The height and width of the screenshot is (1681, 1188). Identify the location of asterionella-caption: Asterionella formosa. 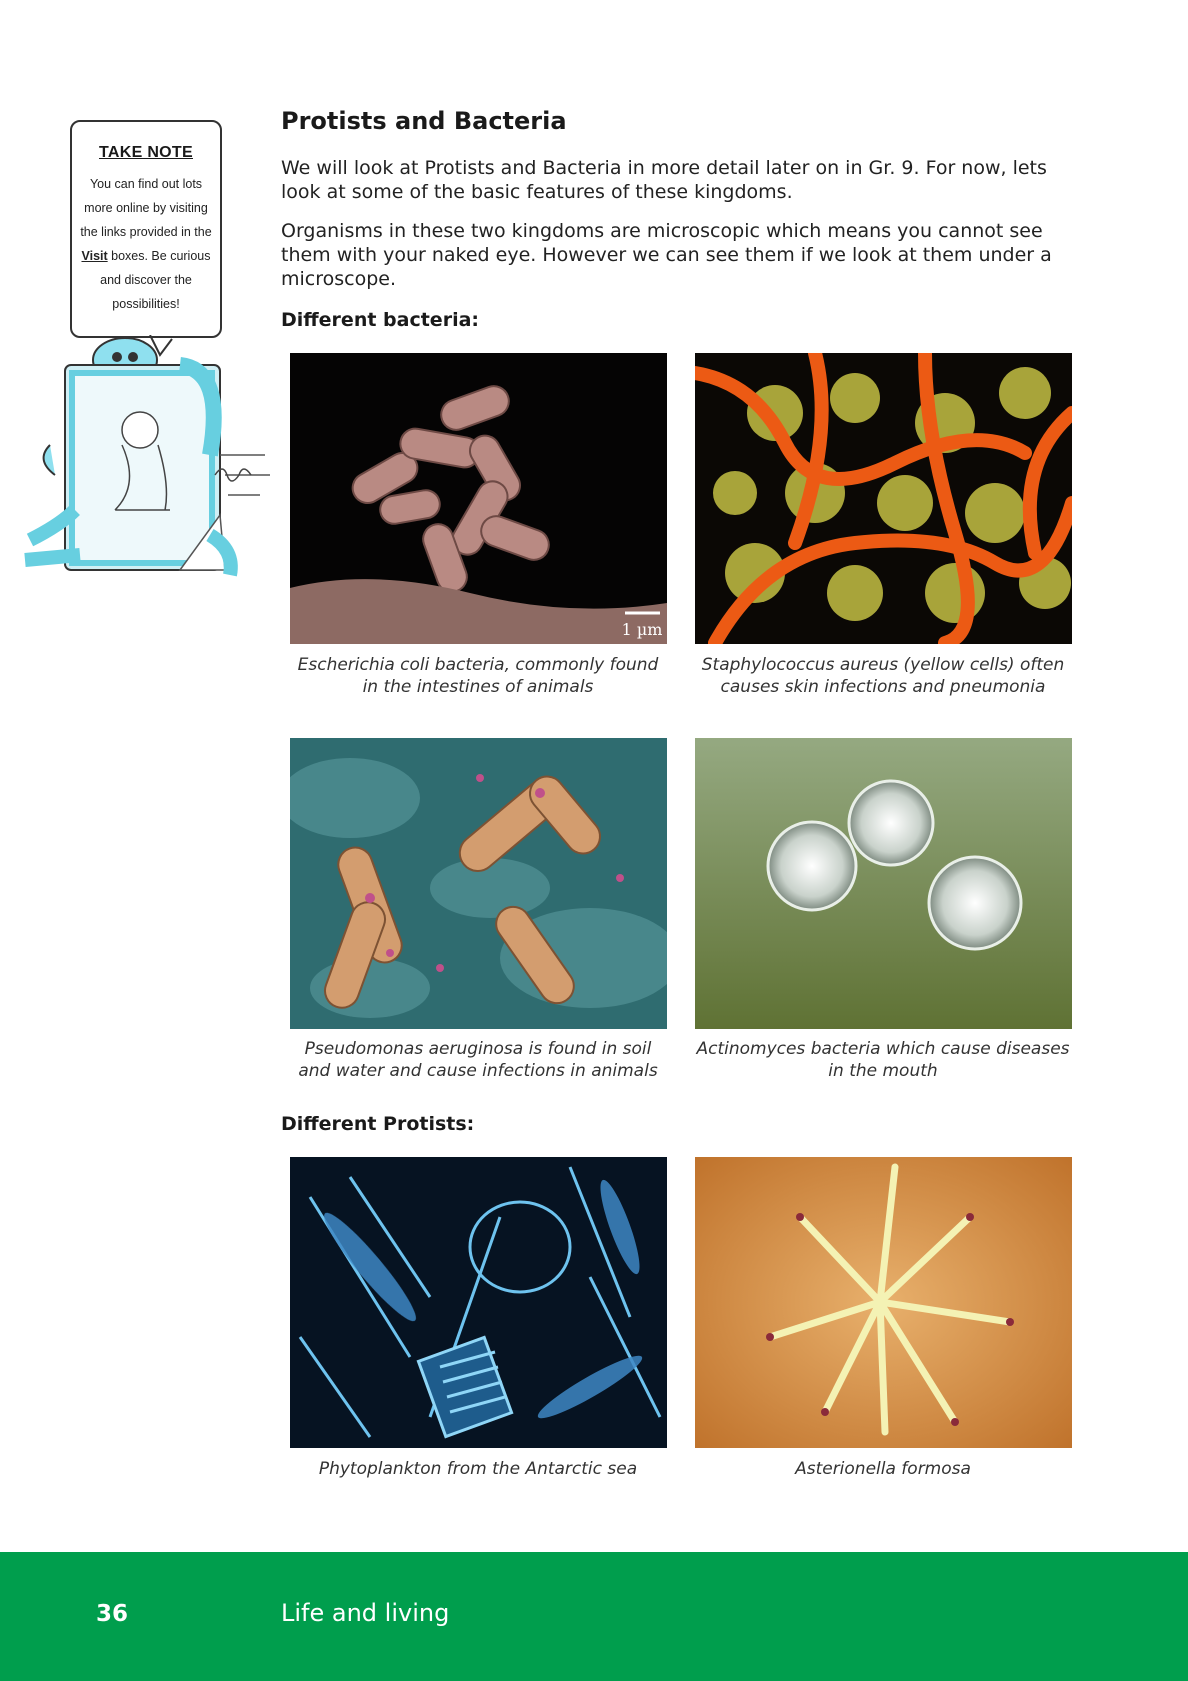
(883, 1469).